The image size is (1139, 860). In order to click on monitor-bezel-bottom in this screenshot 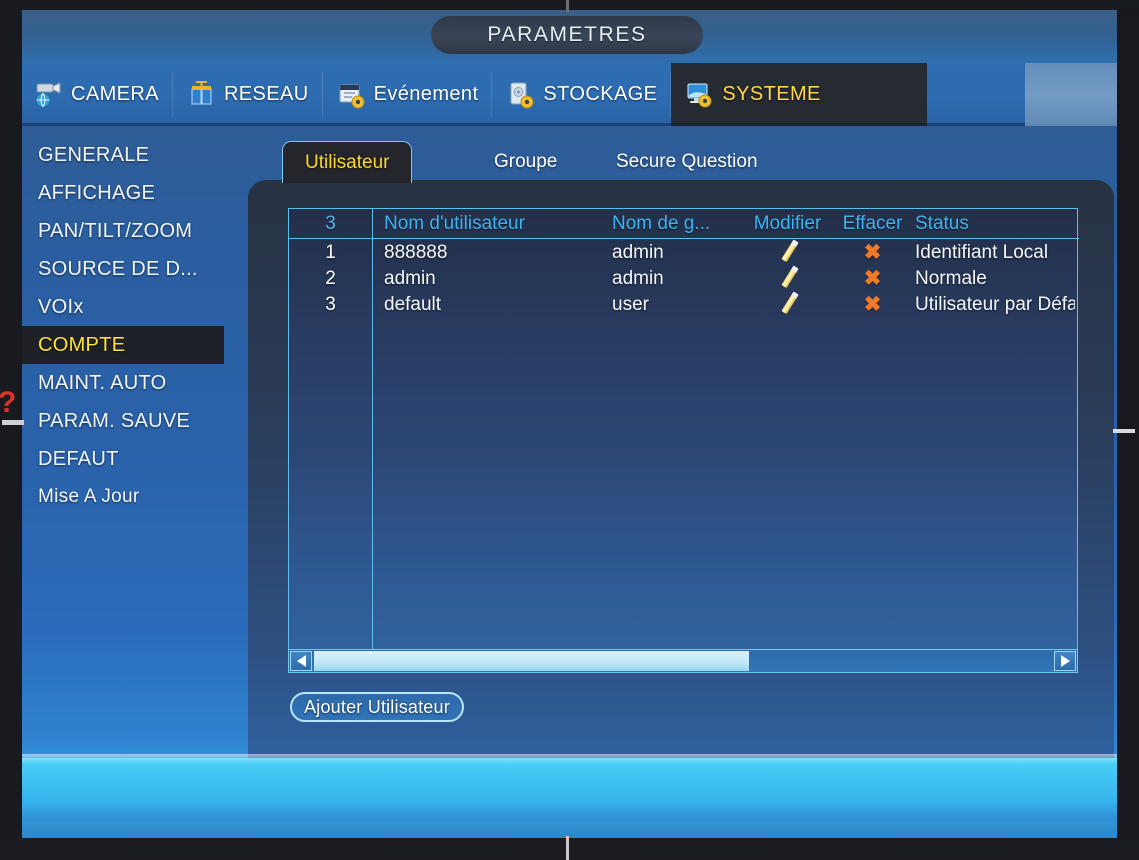, I will do `click(569, 849)`.